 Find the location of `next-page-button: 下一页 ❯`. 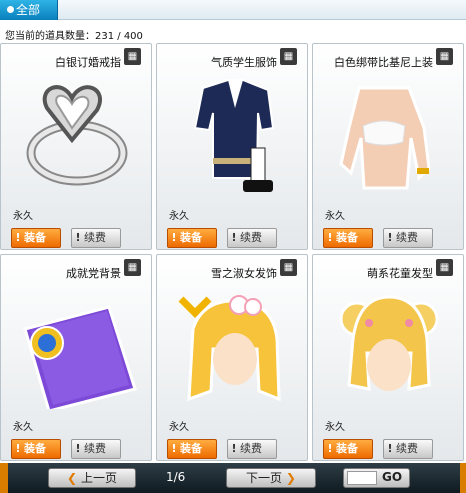

next-page-button: 下一页 ❯ is located at coordinates (271, 478).